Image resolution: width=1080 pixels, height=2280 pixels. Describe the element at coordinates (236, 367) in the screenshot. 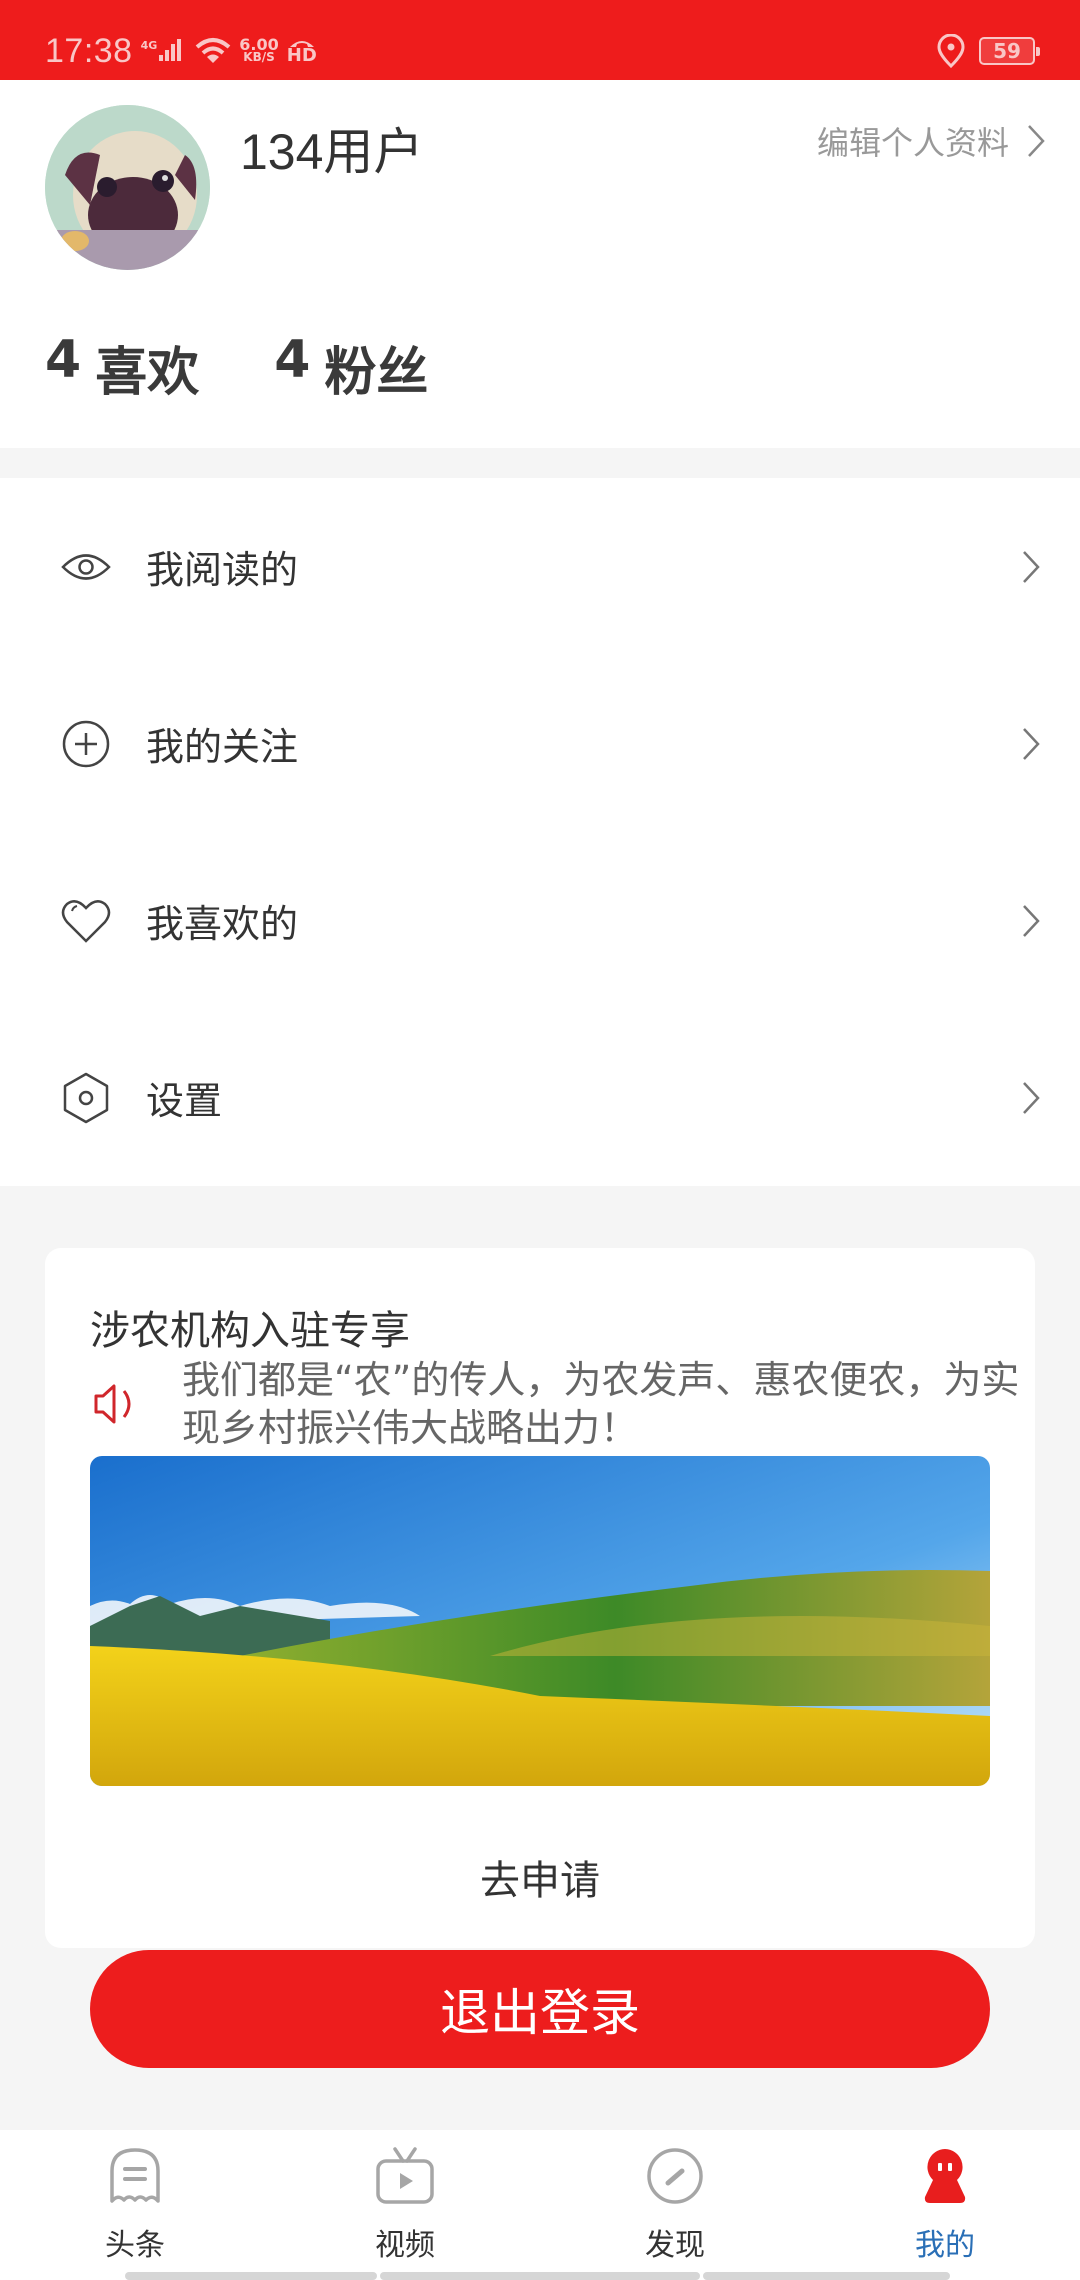

I see `profile-stats: 4 喜欢 4 粉丝` at that location.